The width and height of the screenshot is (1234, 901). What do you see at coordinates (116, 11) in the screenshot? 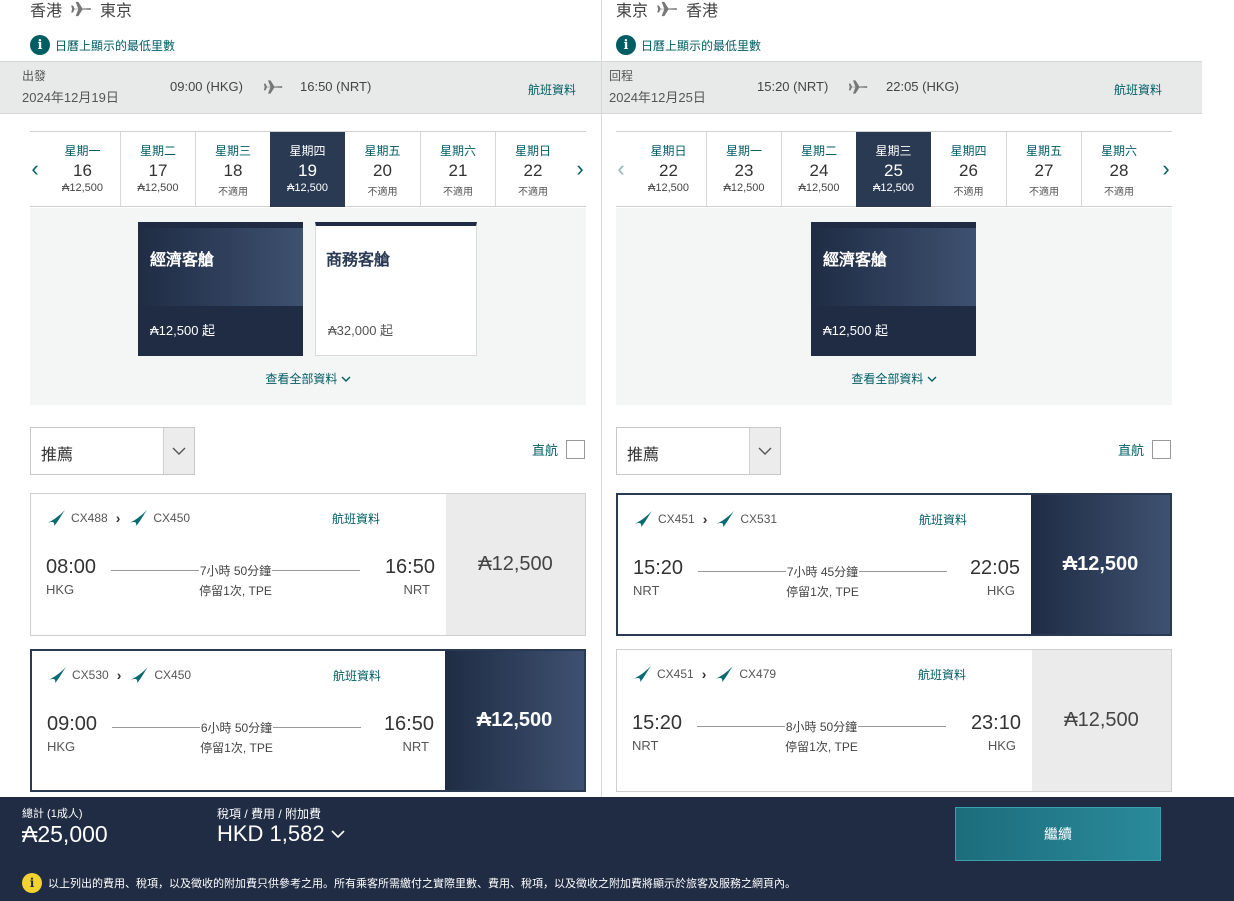
I see `route-destination: 東京` at bounding box center [116, 11].